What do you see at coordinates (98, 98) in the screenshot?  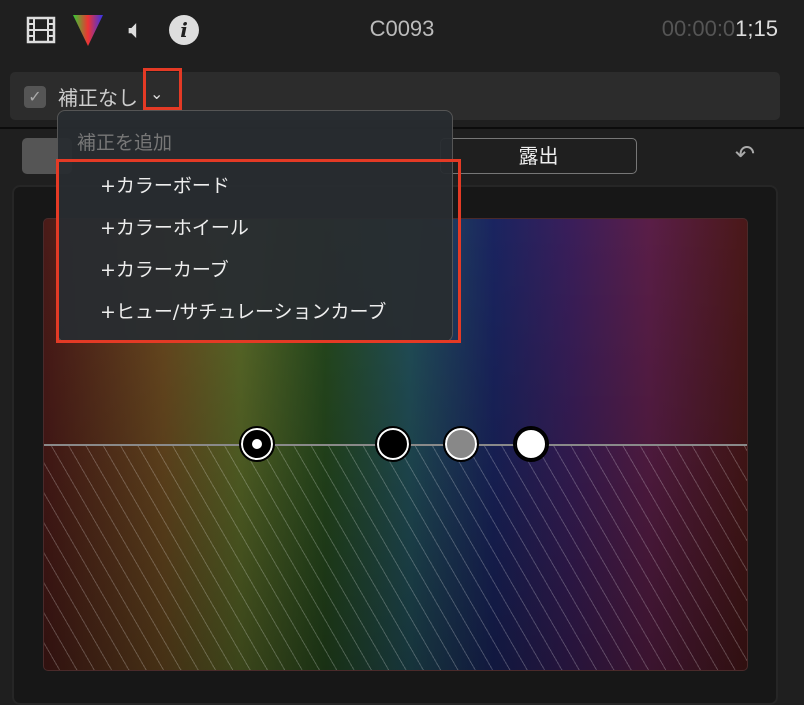 I see `correction-label: 補正なし` at bounding box center [98, 98].